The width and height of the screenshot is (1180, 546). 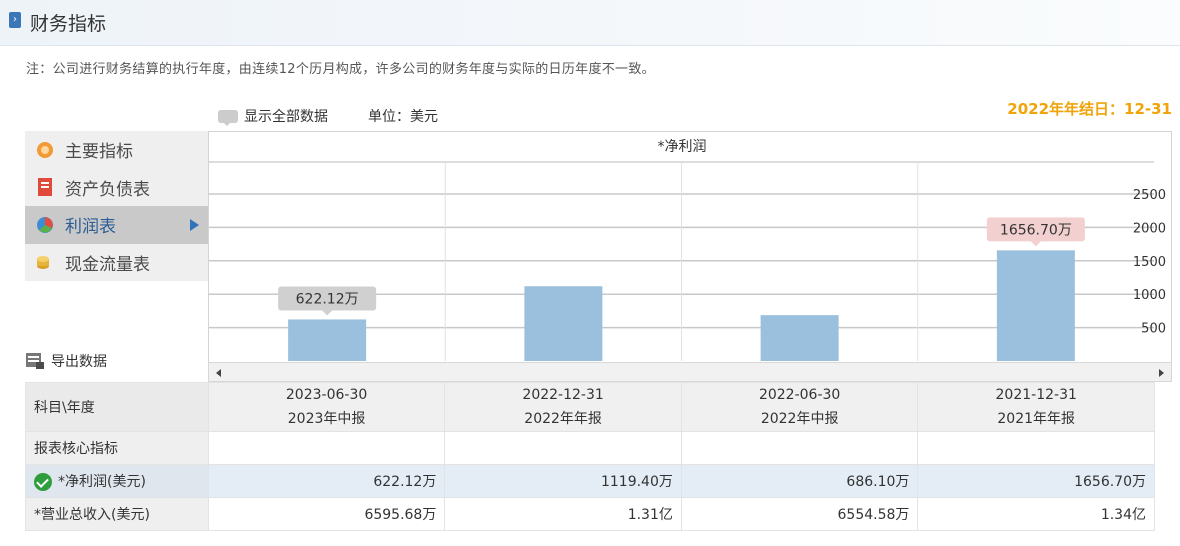 I want to click on section-row: 报表核心指标, so click(x=590, y=448).